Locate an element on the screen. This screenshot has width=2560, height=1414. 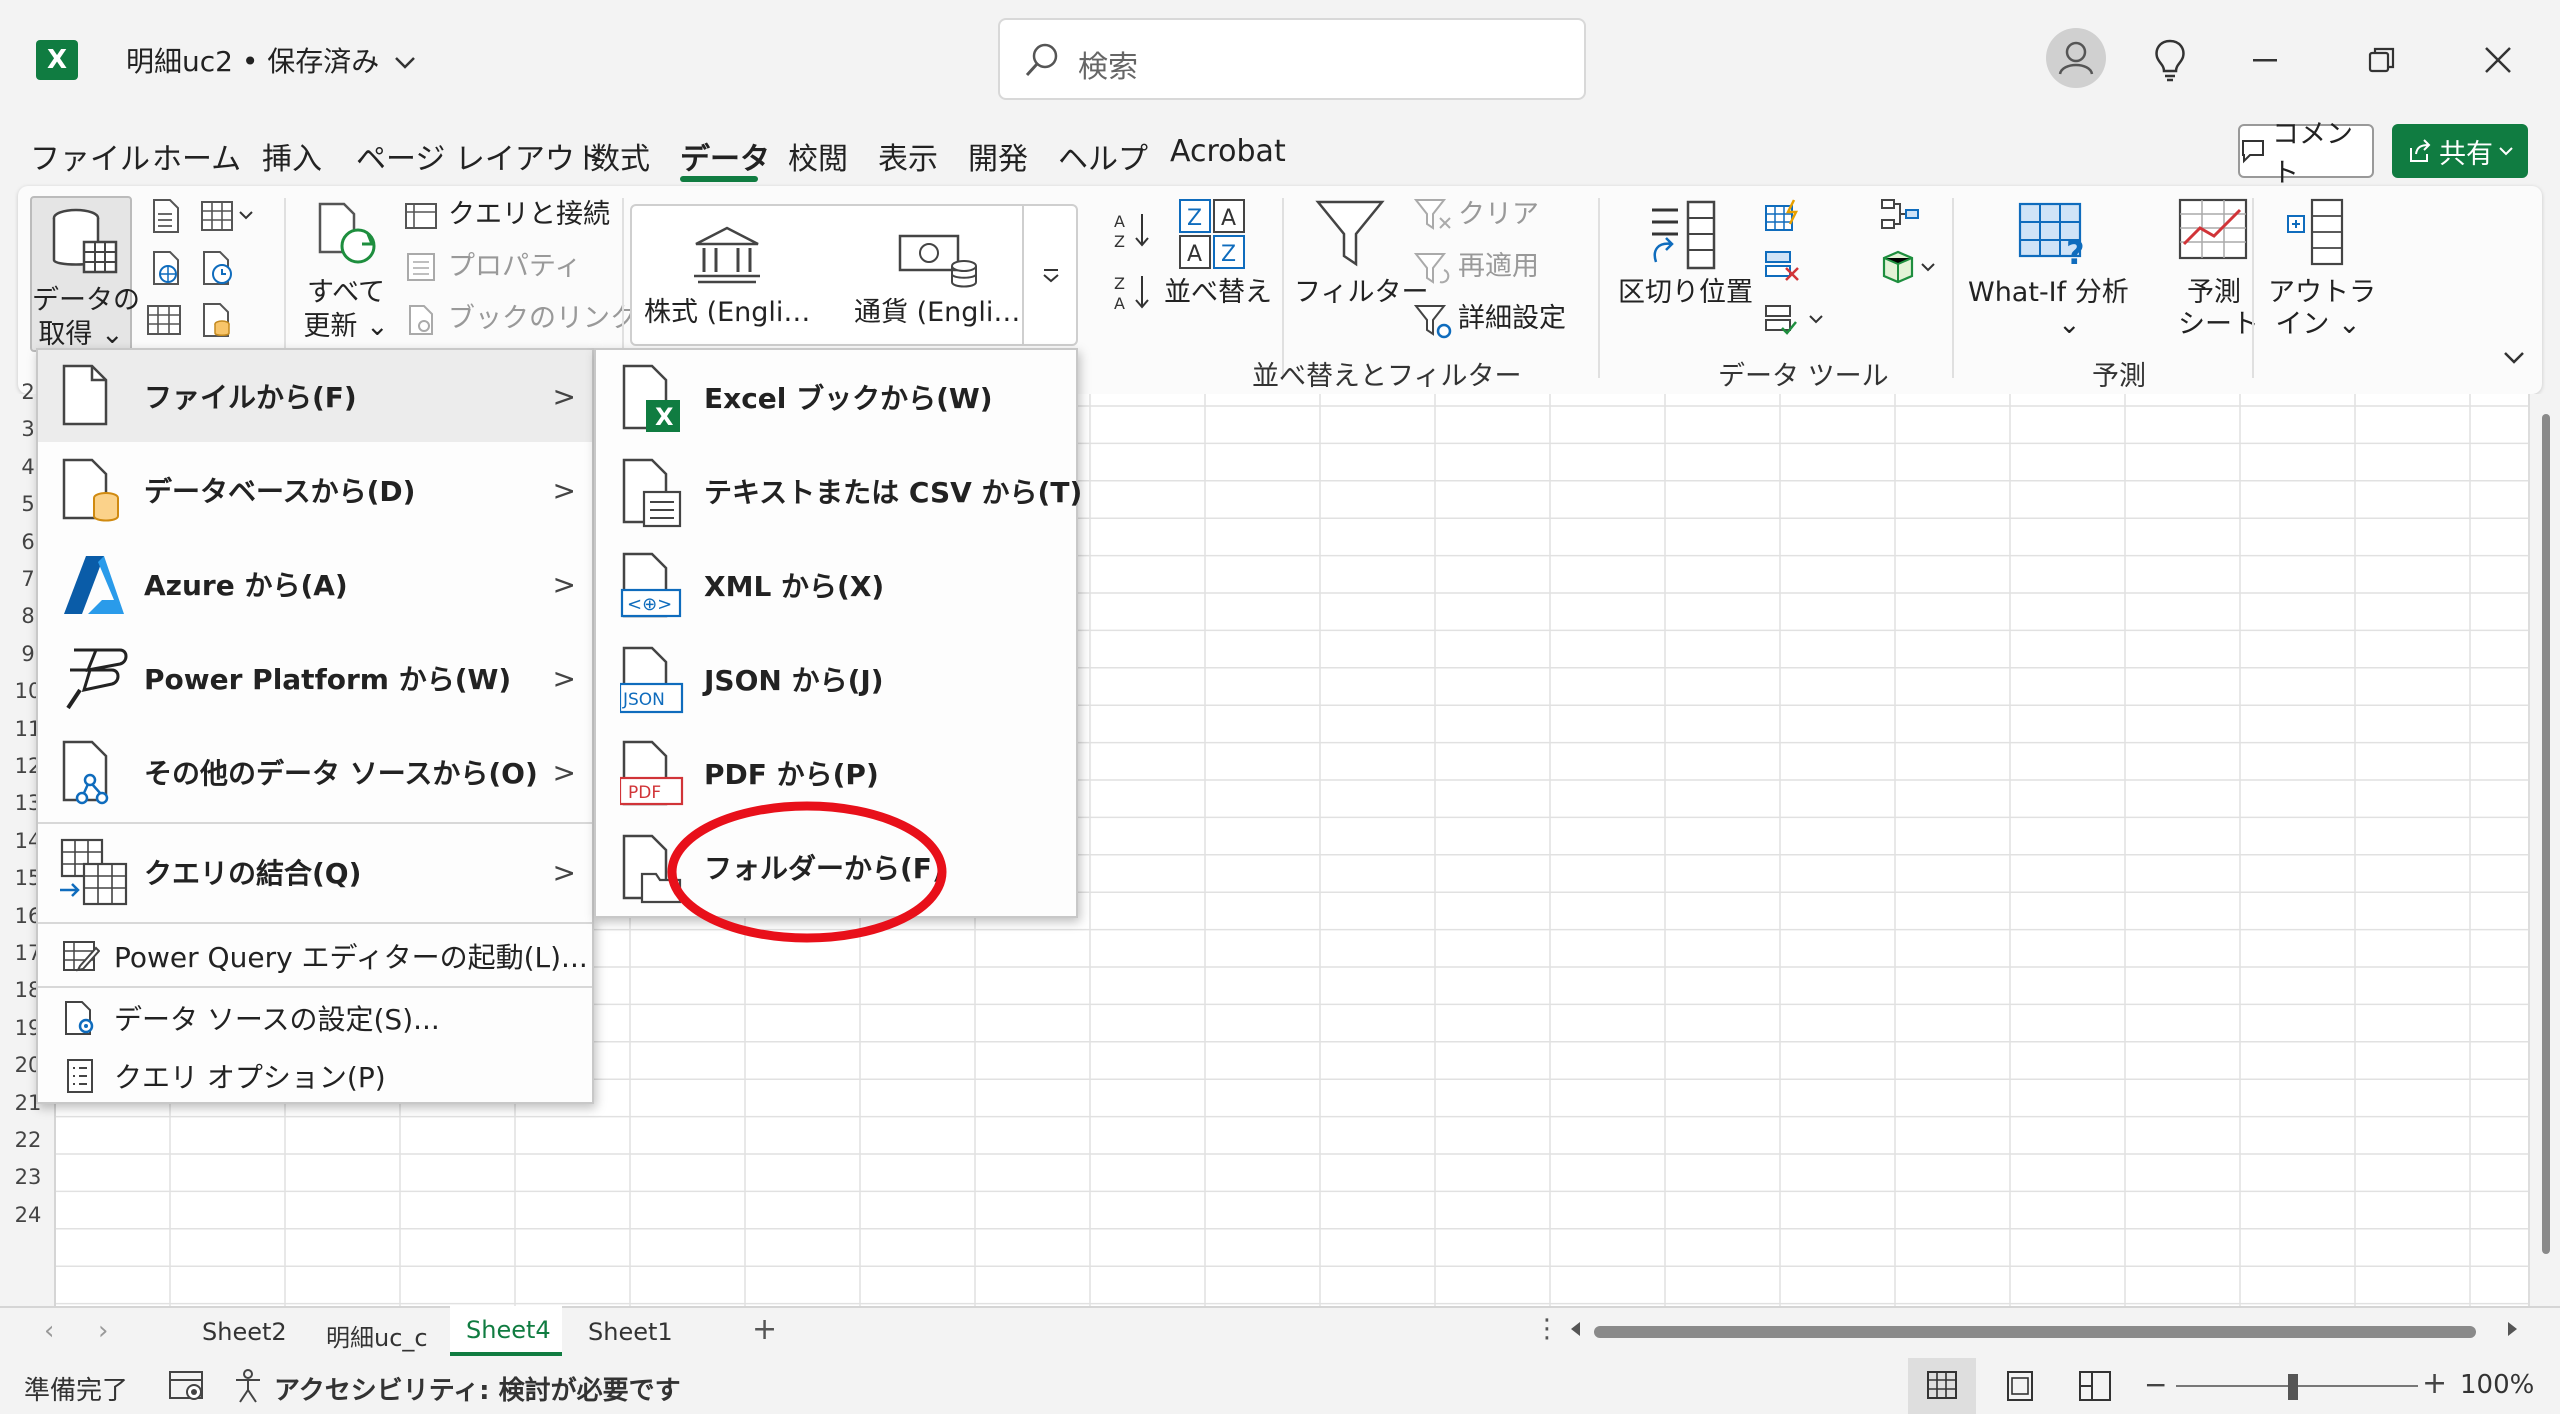
from-text-icon is located at coordinates (165, 216).